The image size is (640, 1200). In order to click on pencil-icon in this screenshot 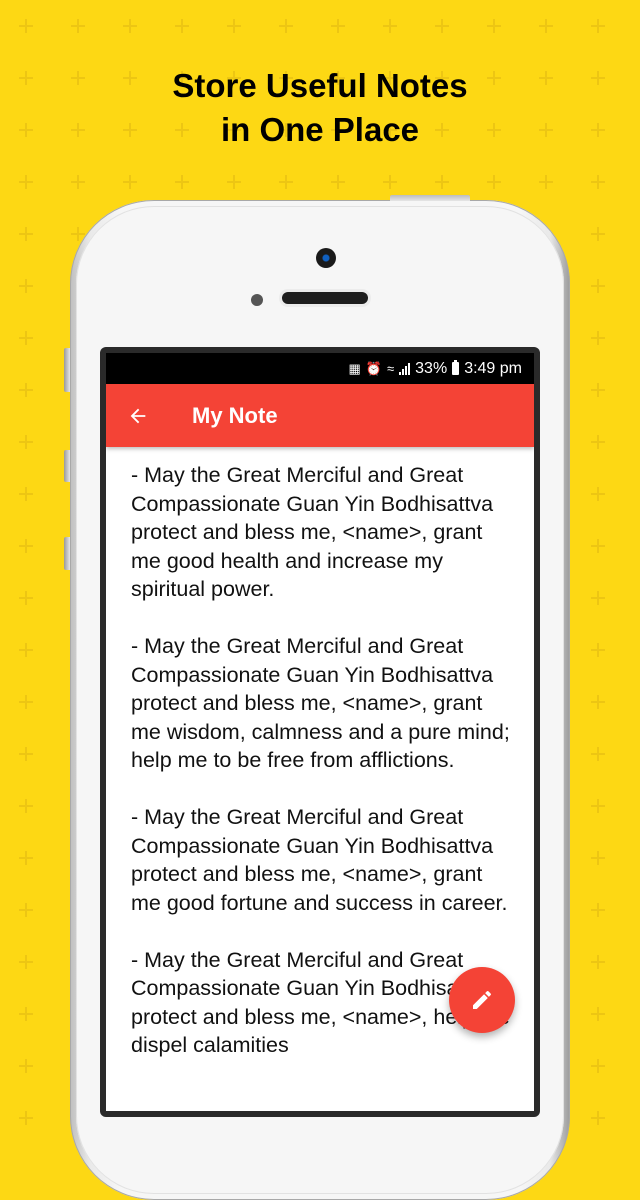, I will do `click(482, 999)`.